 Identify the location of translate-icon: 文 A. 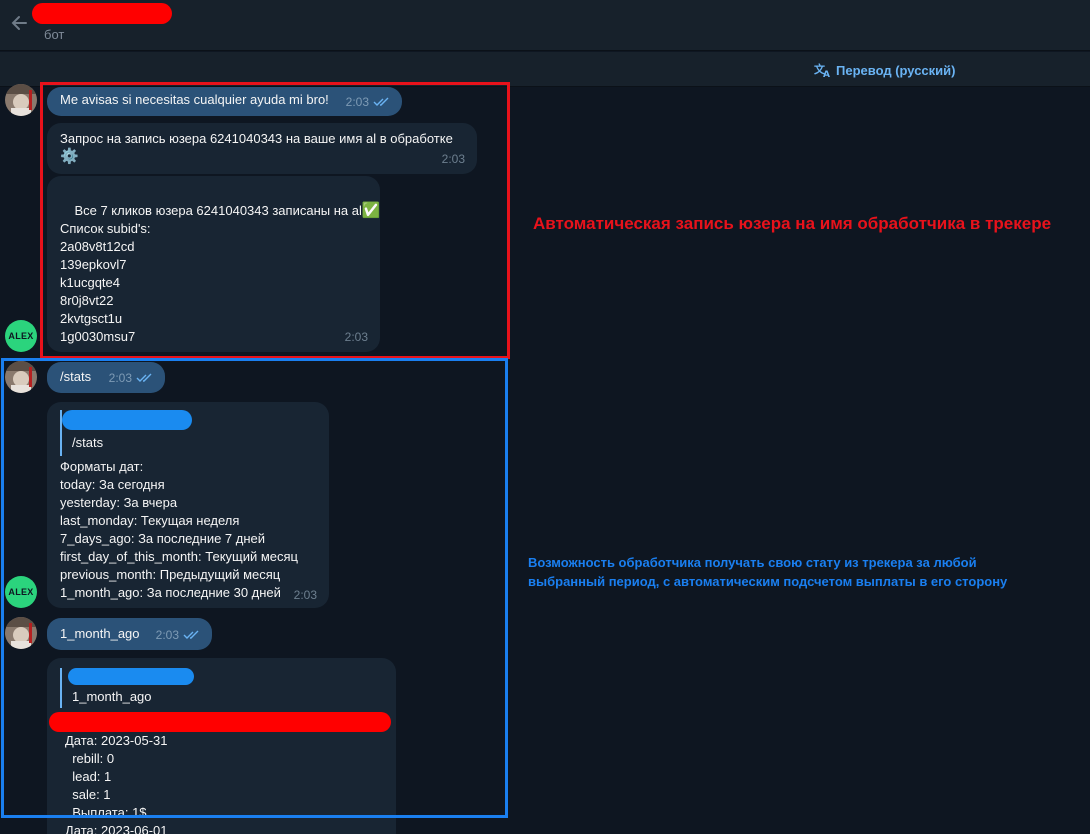
(822, 70).